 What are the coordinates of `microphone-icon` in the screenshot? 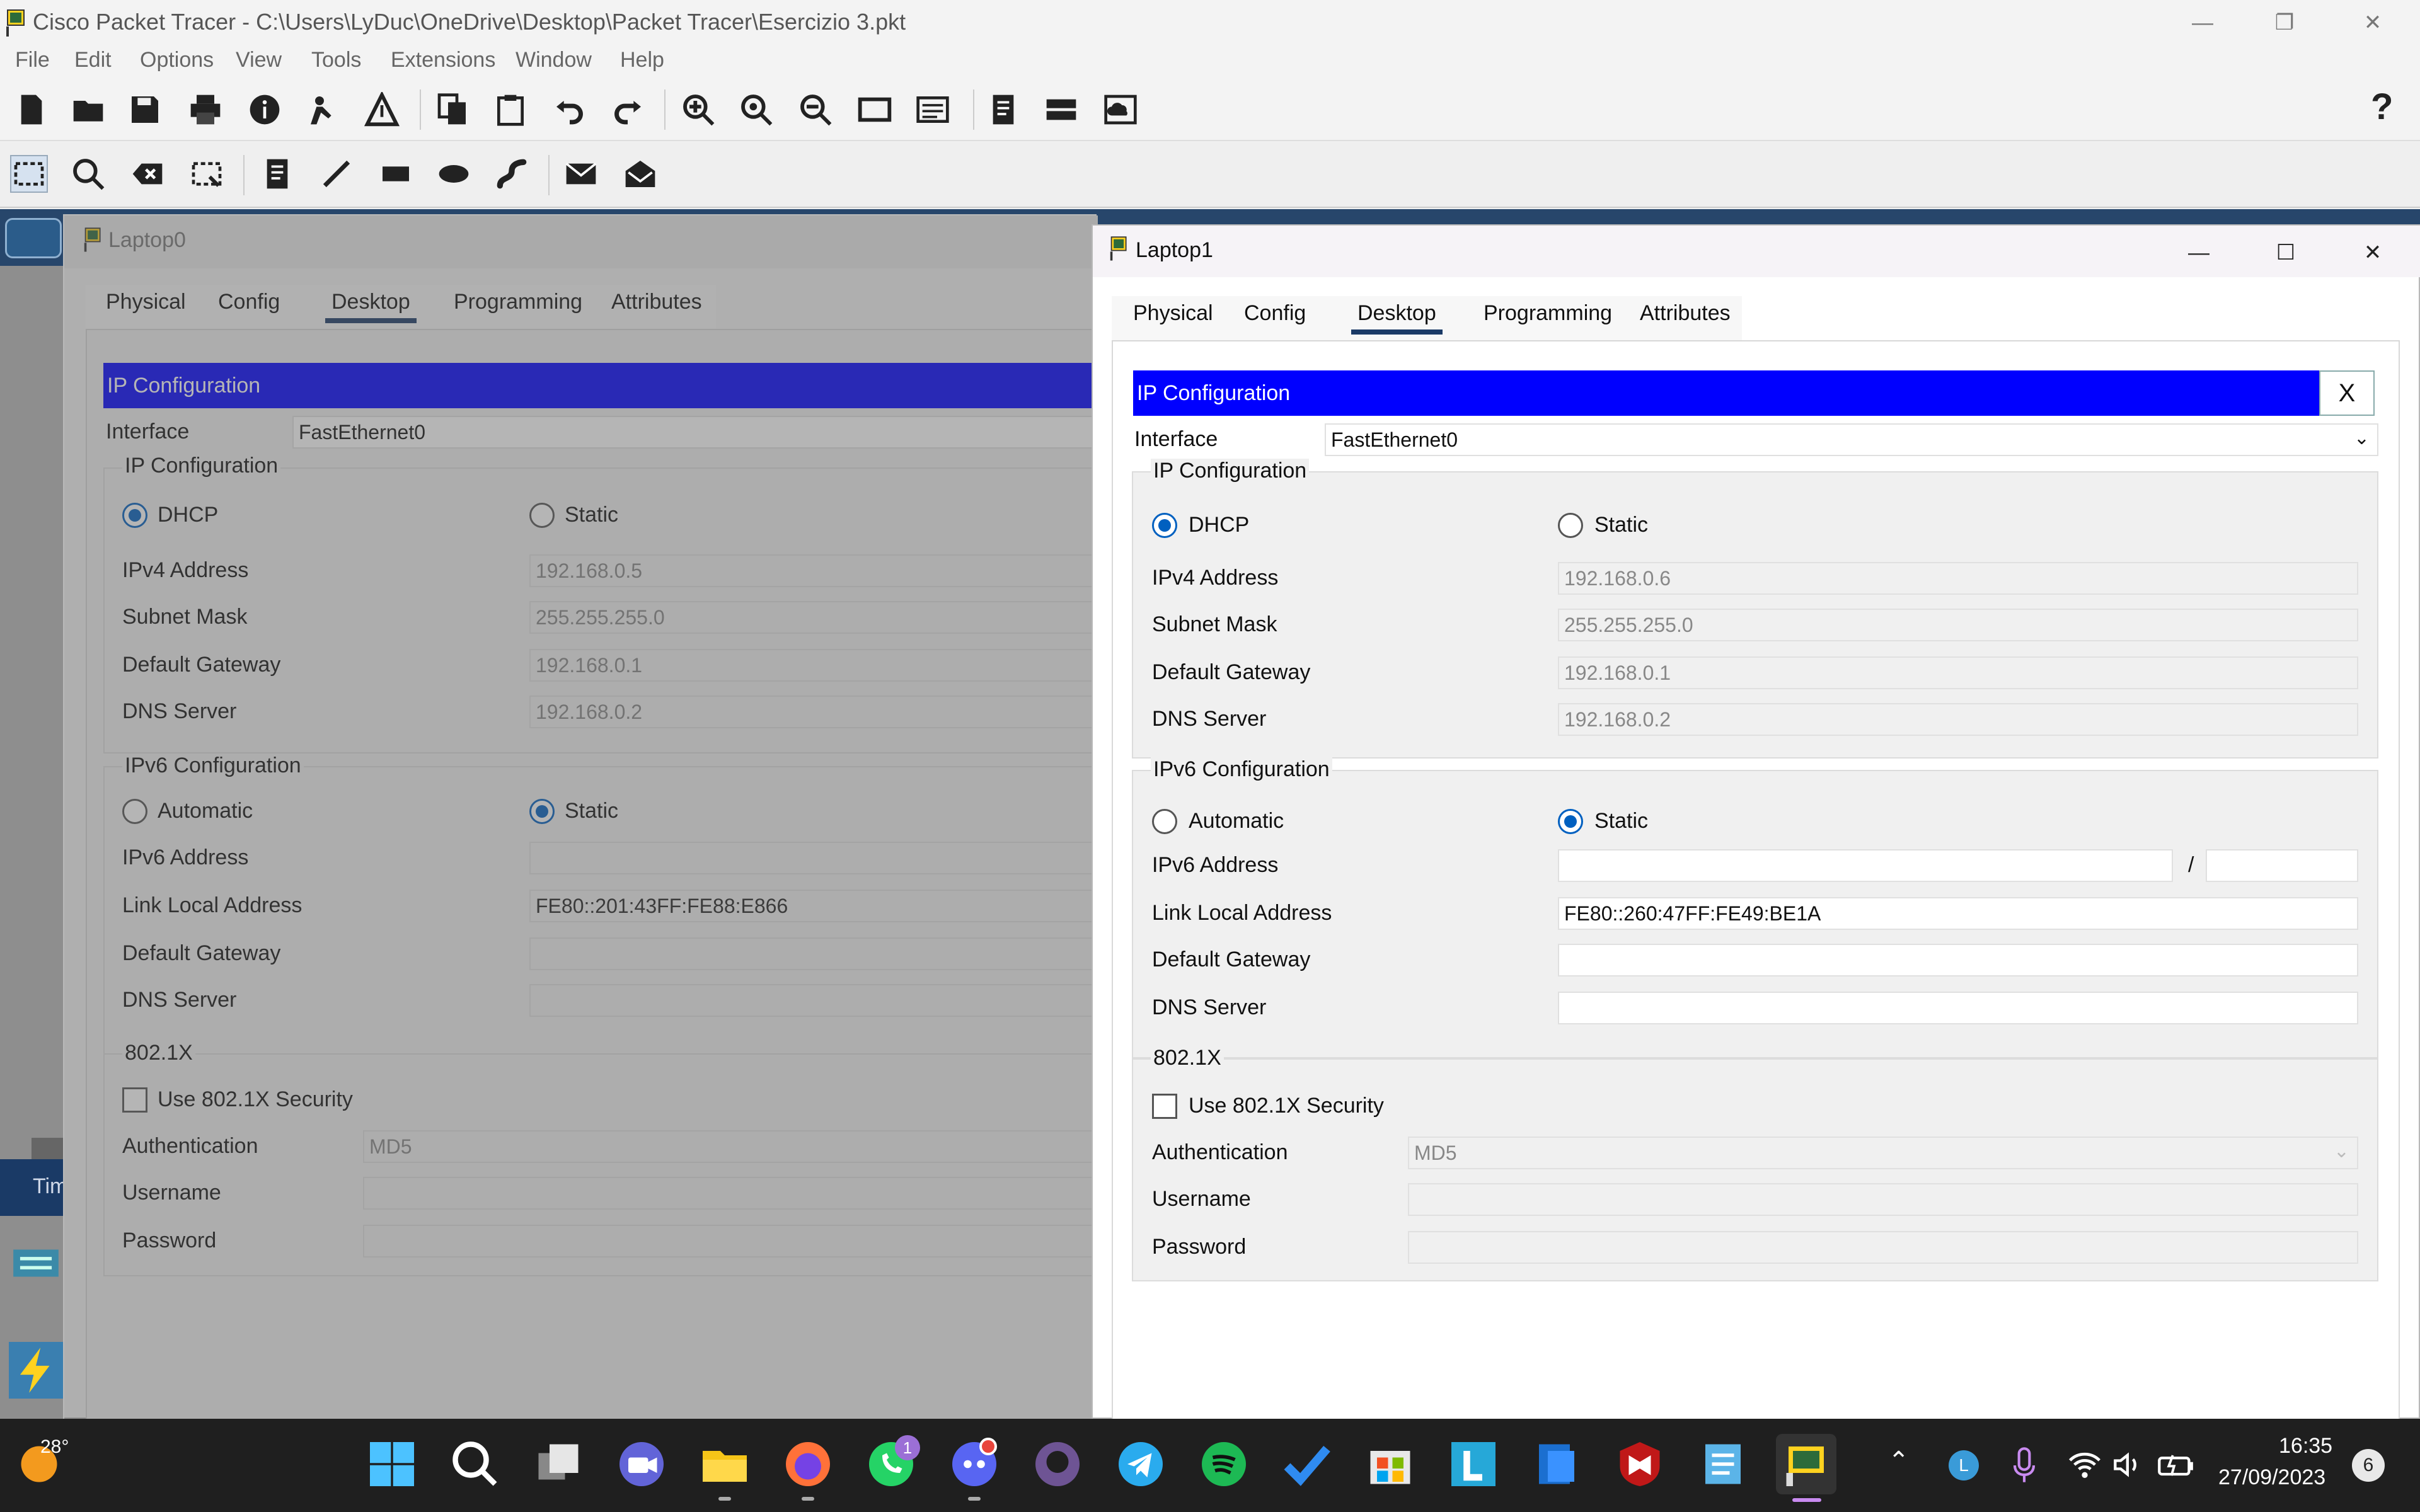 It's located at (2025, 1465).